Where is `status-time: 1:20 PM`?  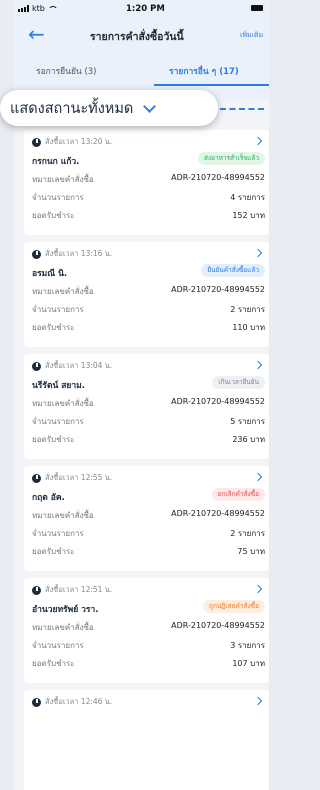
status-time: 1:20 PM is located at coordinates (145, 9).